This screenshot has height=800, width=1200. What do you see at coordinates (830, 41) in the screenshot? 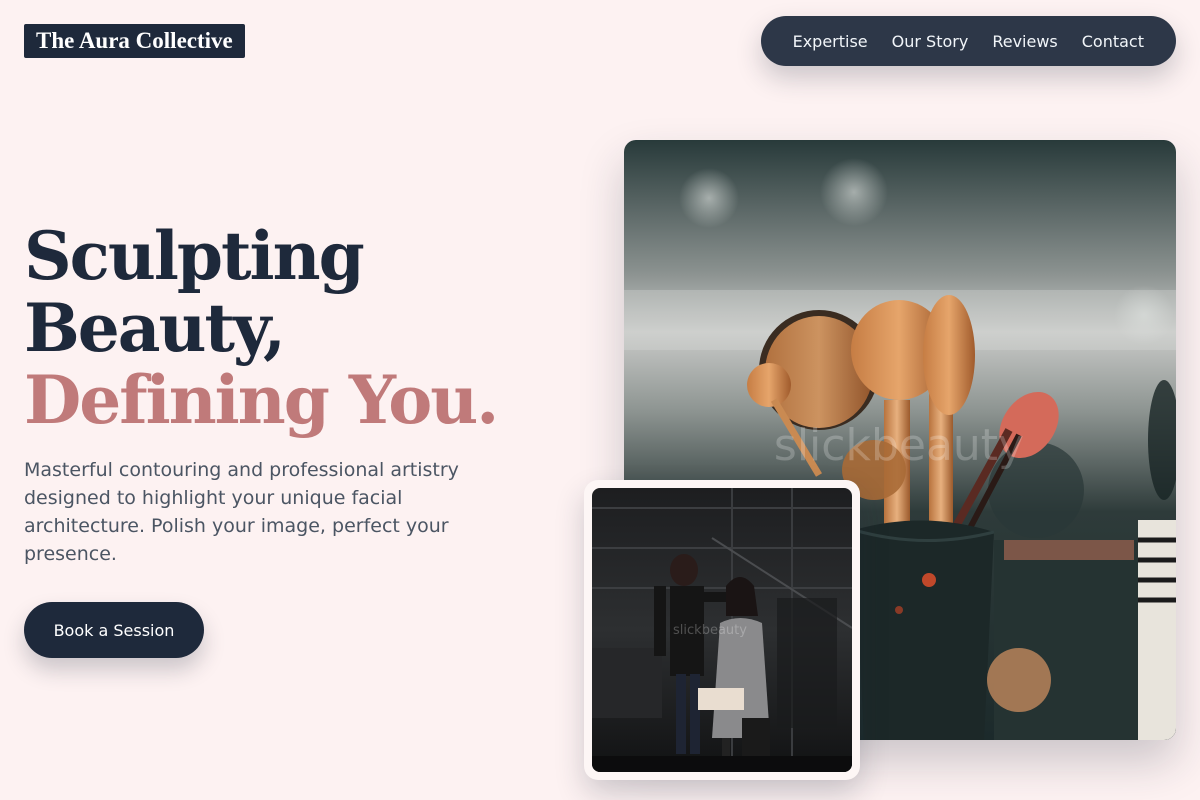
I see `nav-link-expertise: Expertise` at bounding box center [830, 41].